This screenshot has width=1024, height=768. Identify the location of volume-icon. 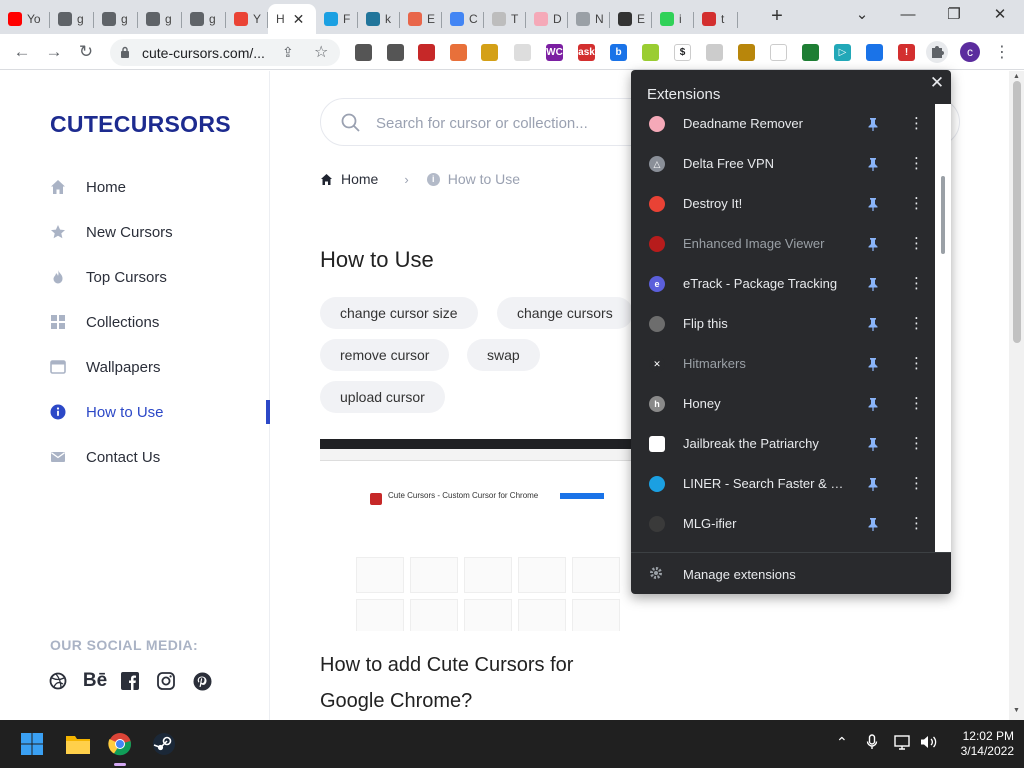
(929, 743).